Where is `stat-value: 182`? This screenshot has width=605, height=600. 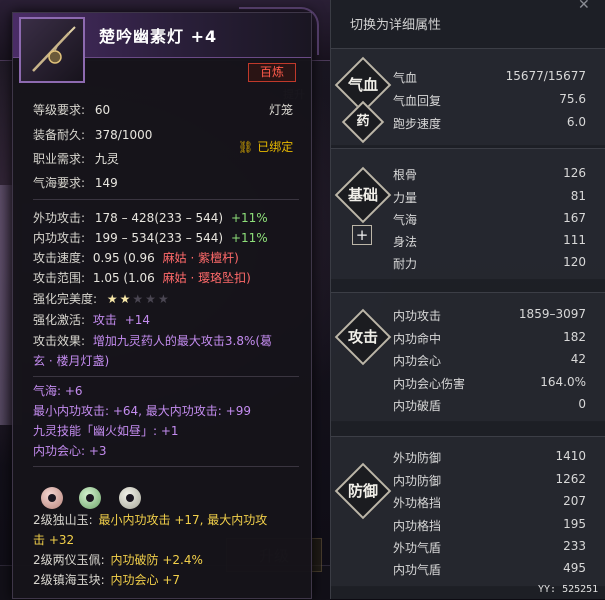
stat-value: 182 is located at coordinates (574, 337).